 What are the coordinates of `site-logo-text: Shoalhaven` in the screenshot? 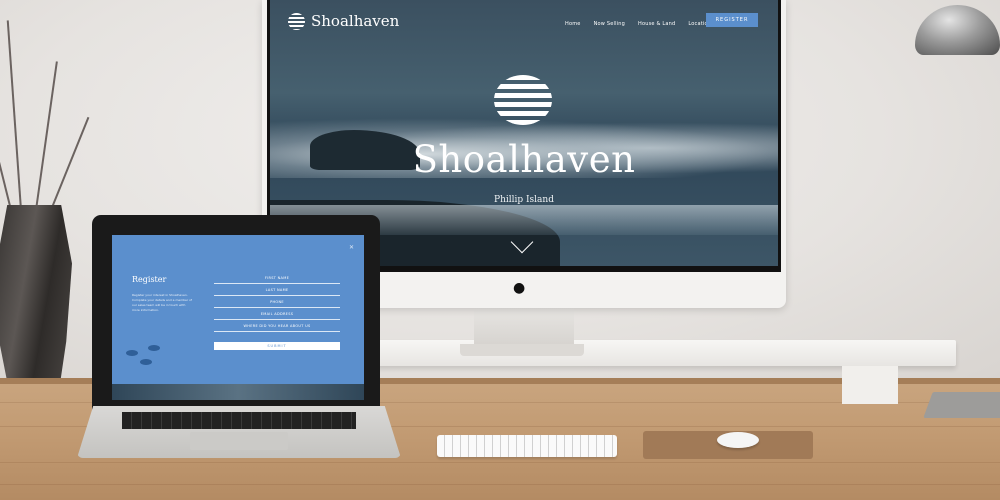 It's located at (355, 21).